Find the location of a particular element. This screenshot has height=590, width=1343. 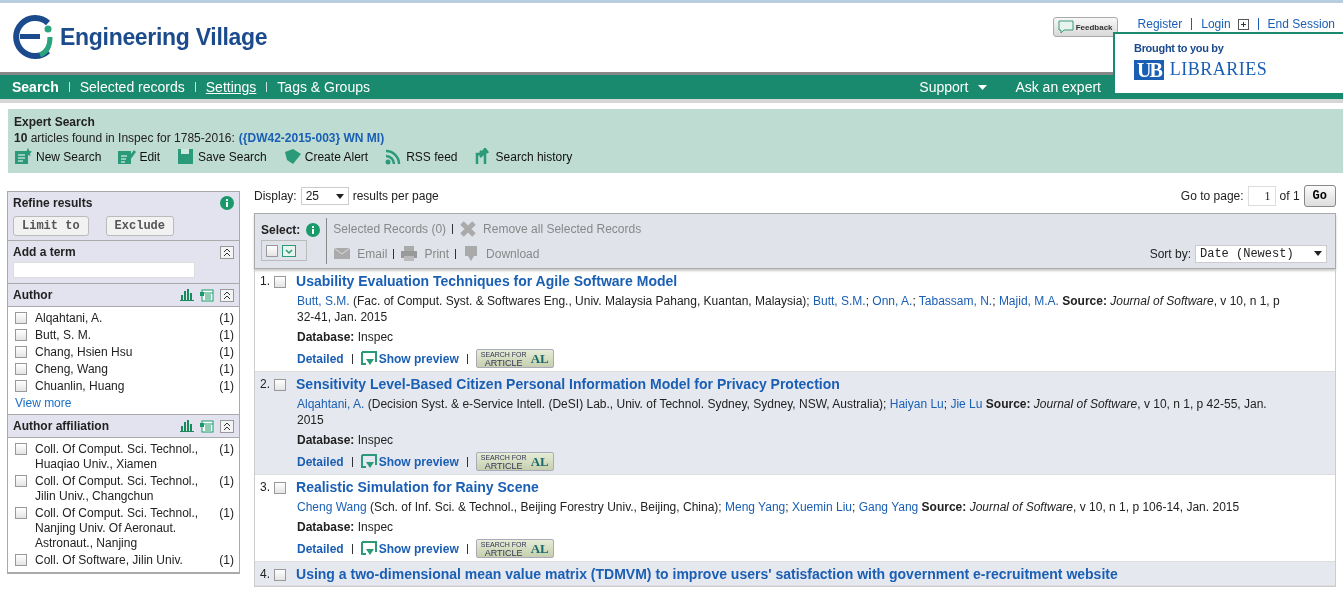

term-field is located at coordinates (104, 270).